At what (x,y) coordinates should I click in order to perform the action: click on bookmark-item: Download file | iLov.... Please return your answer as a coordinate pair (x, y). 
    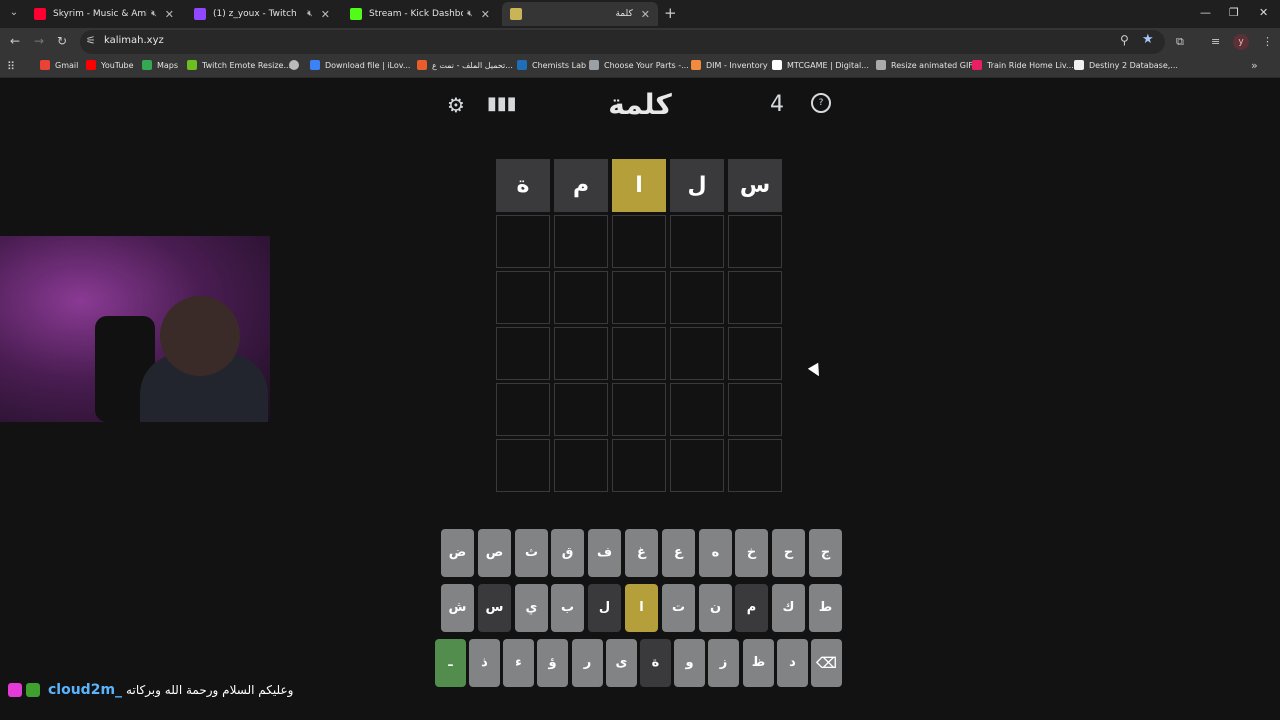
    Looking at the image, I should click on (360, 65).